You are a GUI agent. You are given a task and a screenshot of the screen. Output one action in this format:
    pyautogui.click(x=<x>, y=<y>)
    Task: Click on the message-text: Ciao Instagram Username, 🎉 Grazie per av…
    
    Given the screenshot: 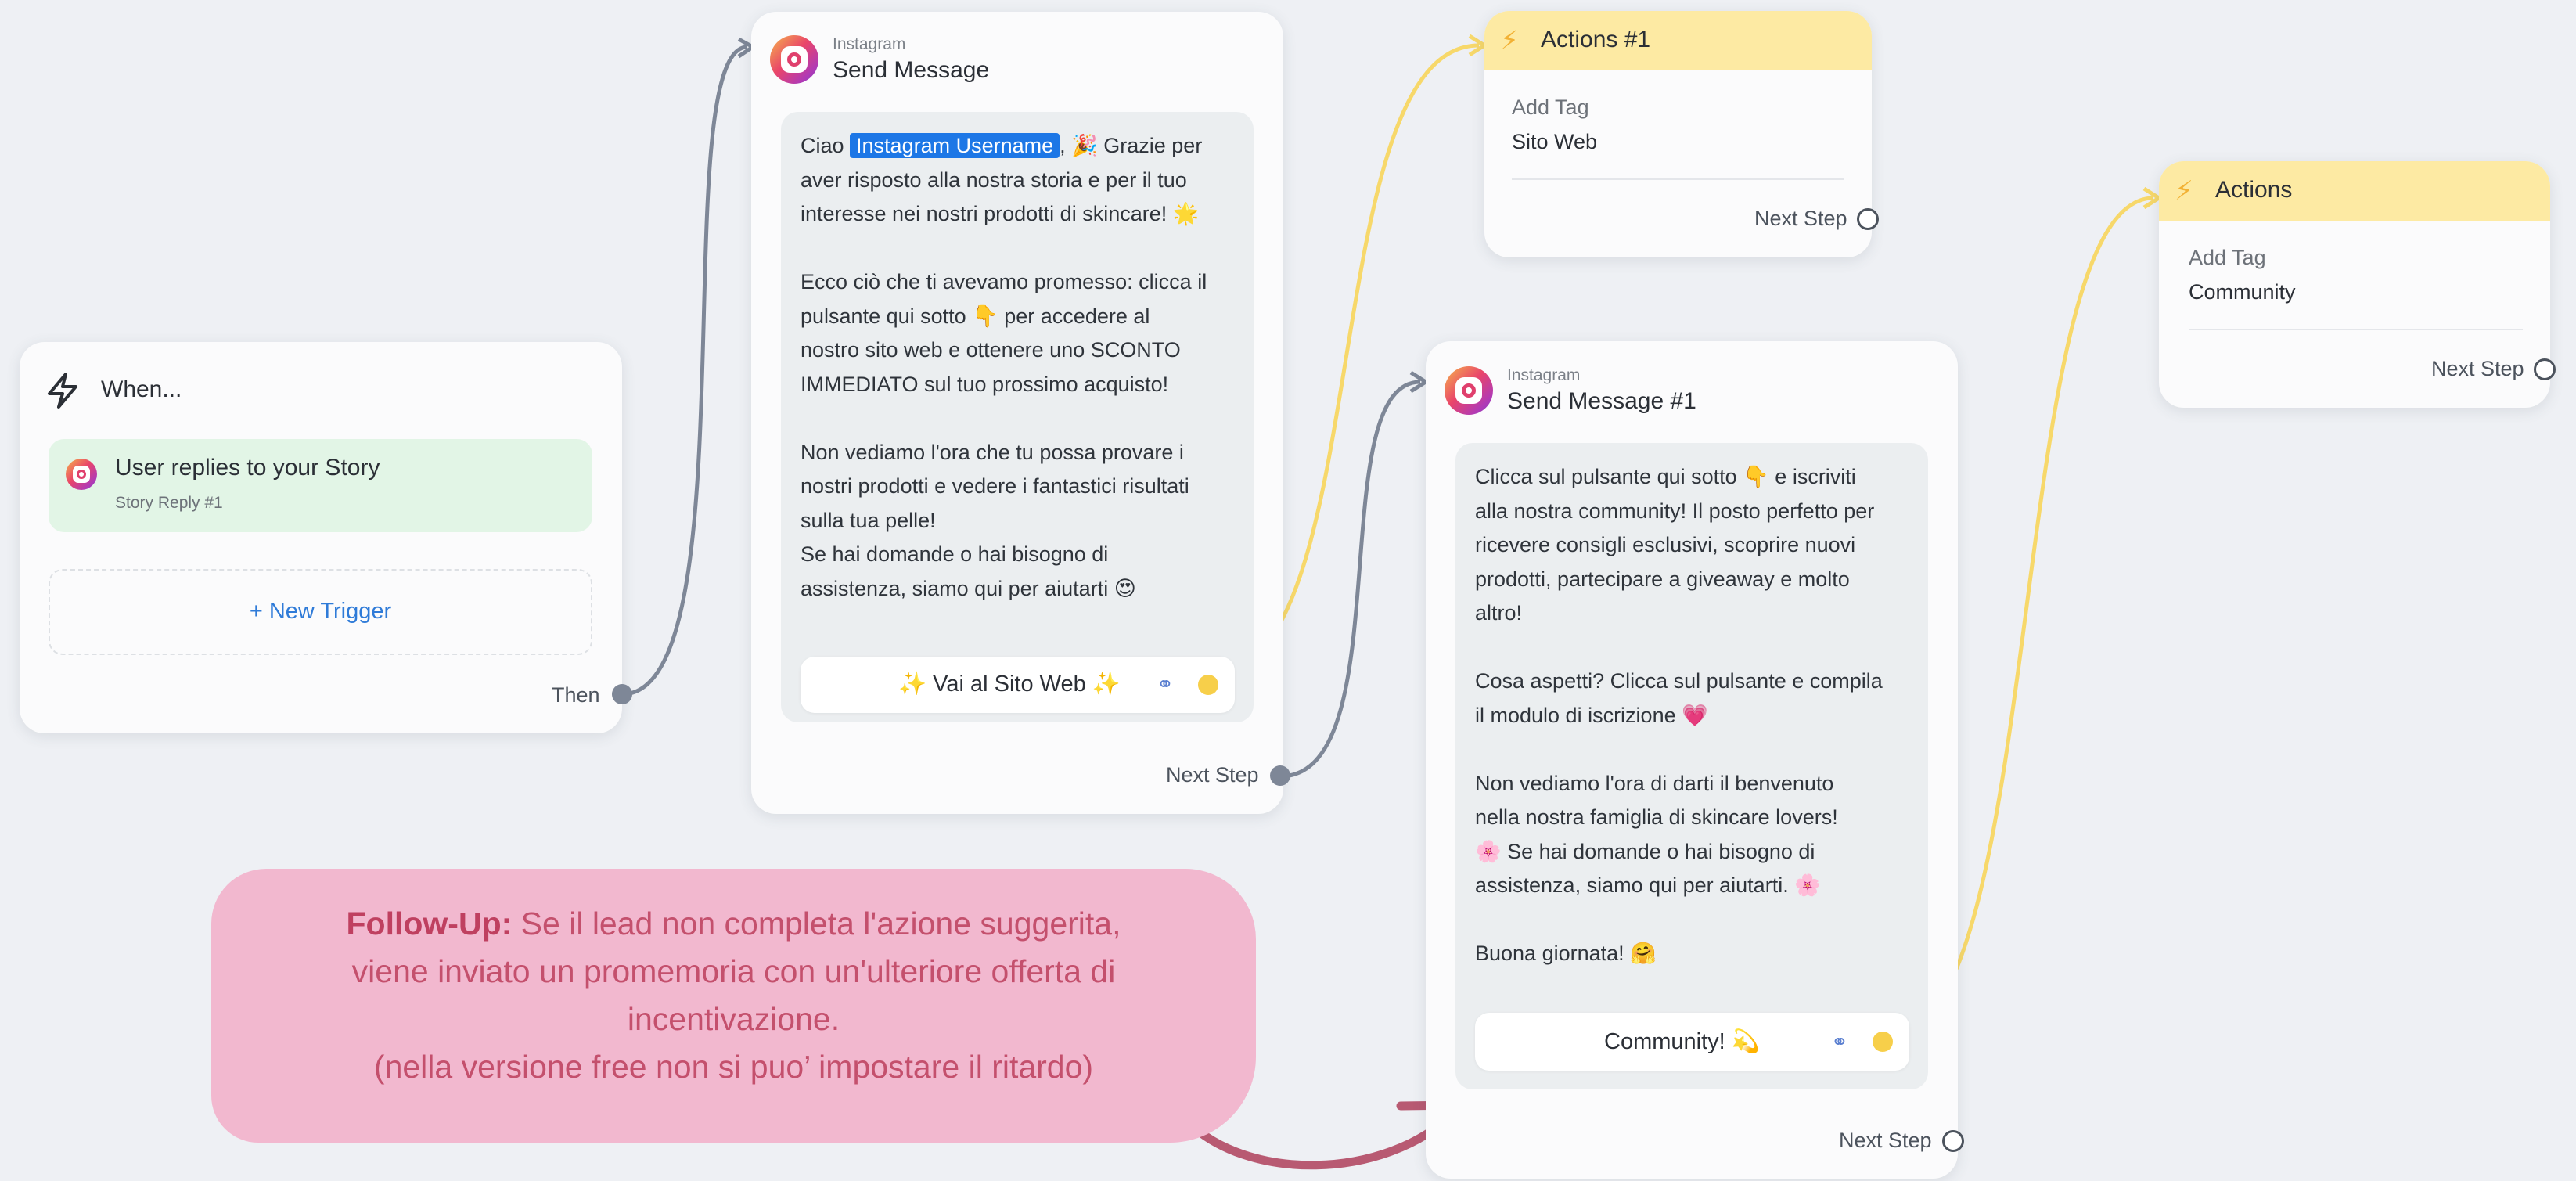 What is the action you would take?
    pyautogui.click(x=1024, y=367)
    